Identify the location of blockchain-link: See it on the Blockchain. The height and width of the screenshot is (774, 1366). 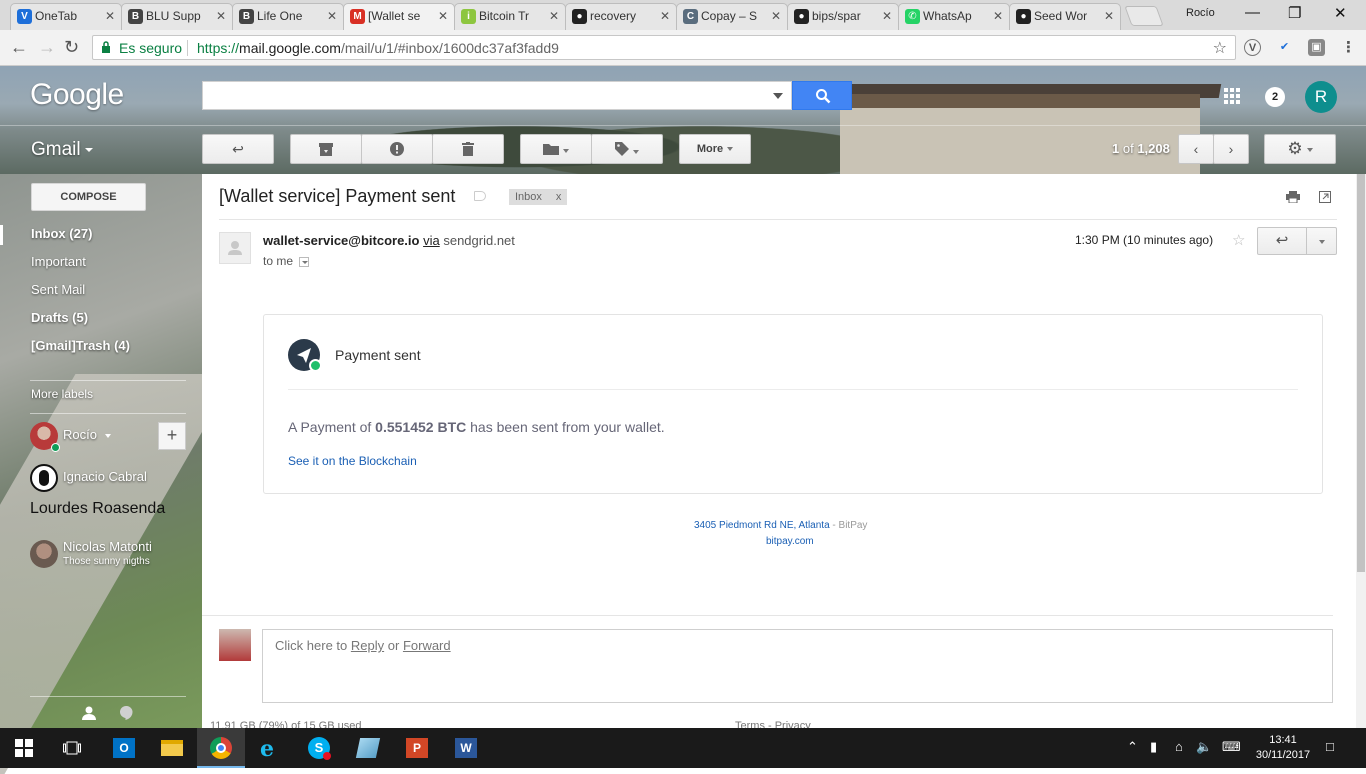
(352, 461).